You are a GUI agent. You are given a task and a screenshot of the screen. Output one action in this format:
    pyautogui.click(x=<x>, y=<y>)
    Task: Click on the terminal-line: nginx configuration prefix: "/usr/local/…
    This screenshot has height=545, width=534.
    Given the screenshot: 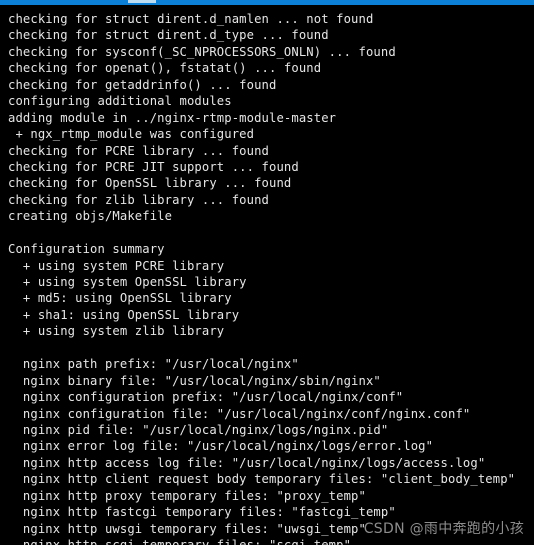 What is the action you would take?
    pyautogui.click(x=206, y=397)
    